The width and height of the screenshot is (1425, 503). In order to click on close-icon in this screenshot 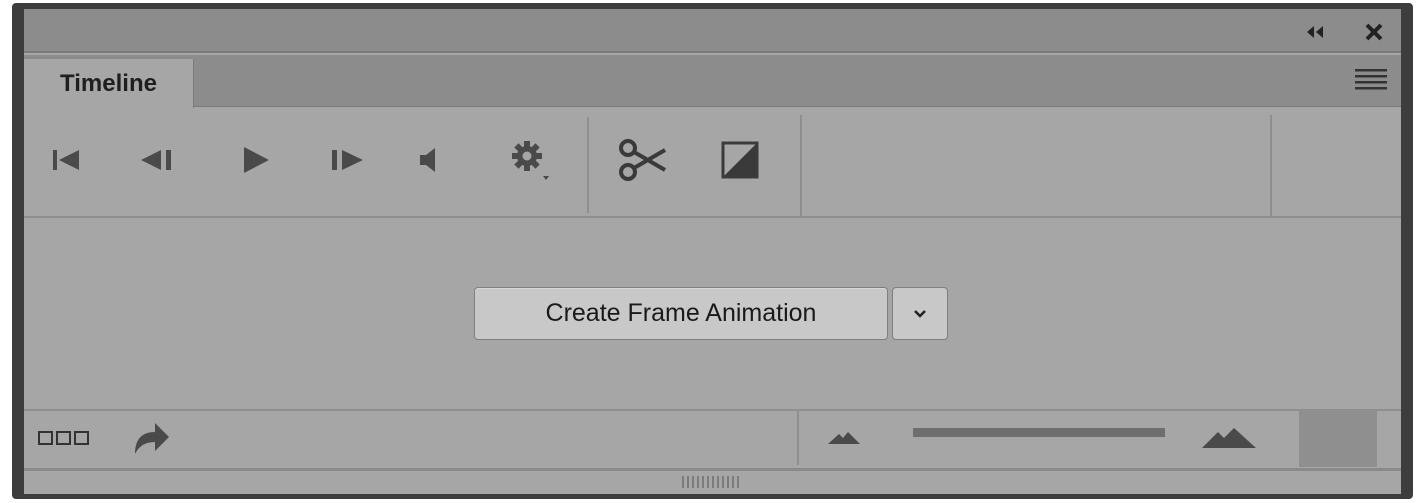, I will do `click(1374, 32)`.